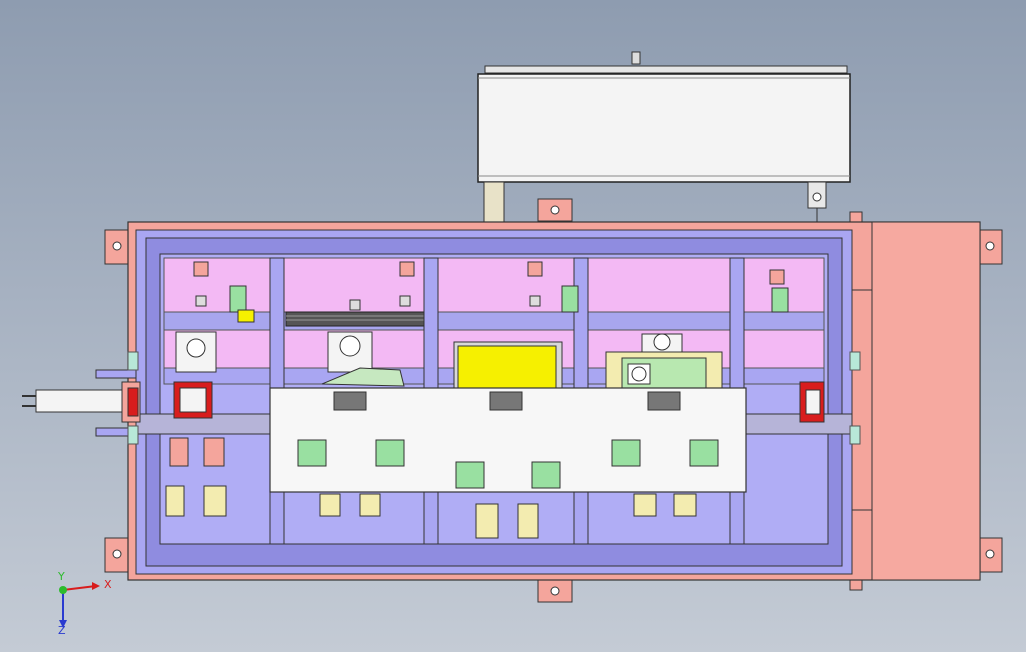 Image resolution: width=1026 pixels, height=652 pixels. Describe the element at coordinates (664, 142) in the screenshot. I see `top-housing` at that location.